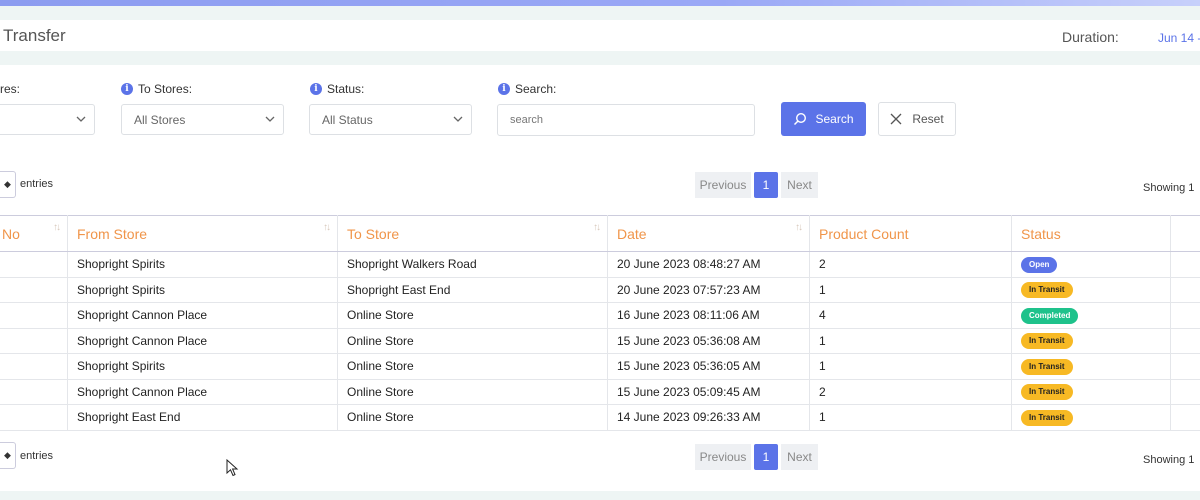 This screenshot has width=1200, height=500. What do you see at coordinates (864, 233) in the screenshot?
I see `column-header-label: Product Count` at bounding box center [864, 233].